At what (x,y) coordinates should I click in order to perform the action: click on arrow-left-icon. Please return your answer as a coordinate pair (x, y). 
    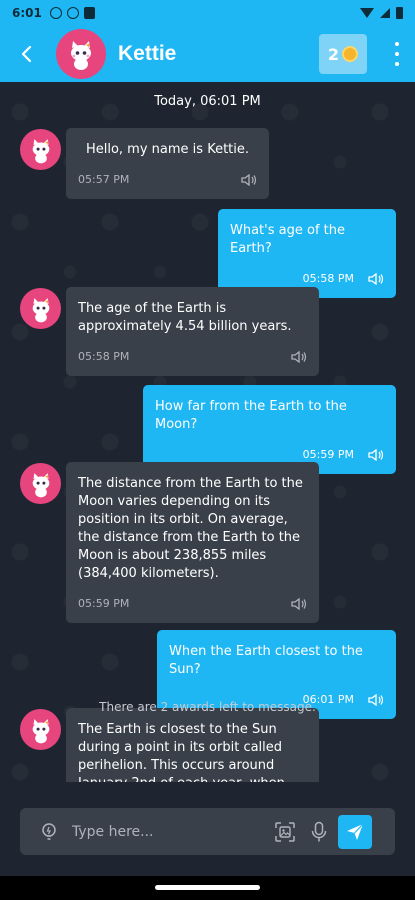
    Looking at the image, I should click on (27, 54).